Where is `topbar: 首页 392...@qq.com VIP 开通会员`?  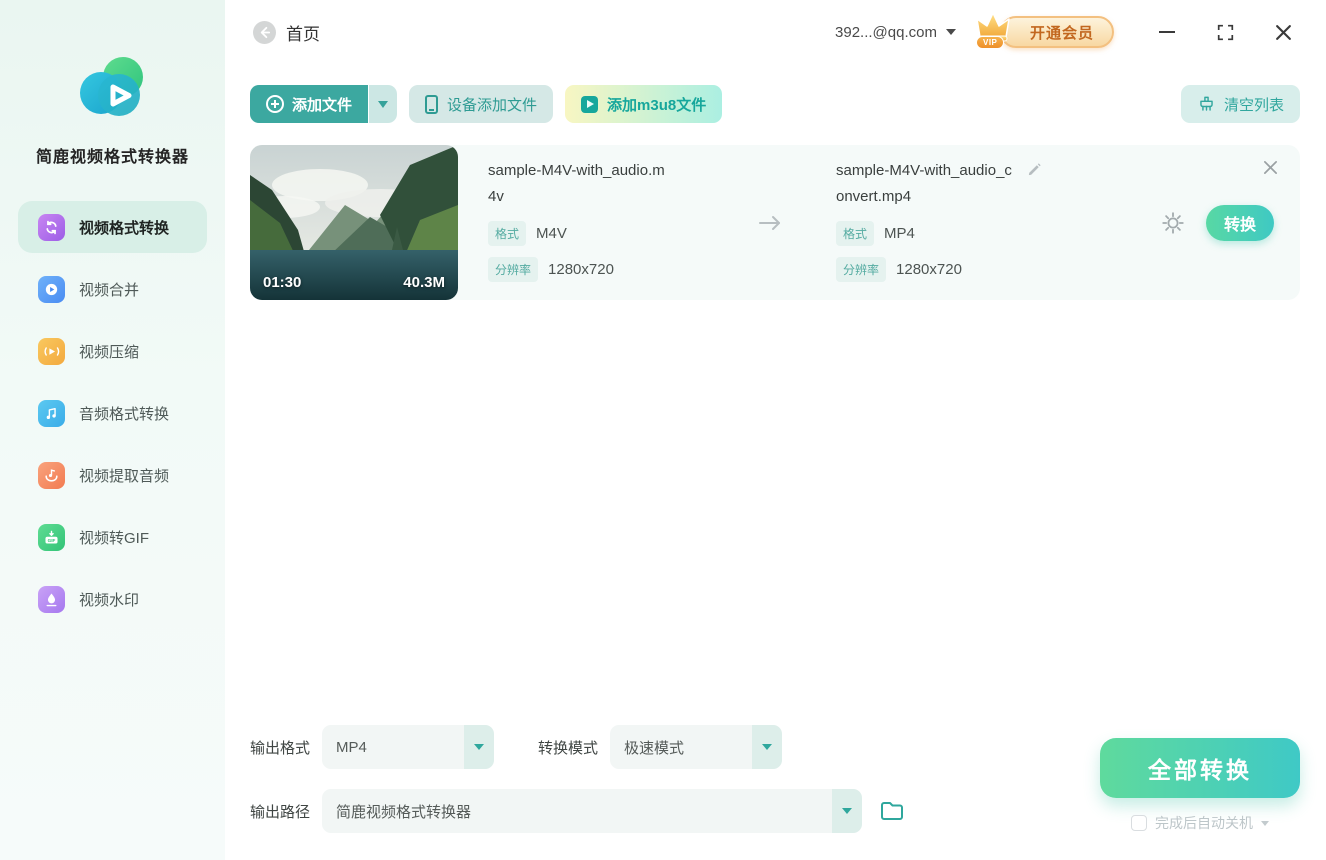 topbar: 首页 392...@qq.com VIP 开通会员 is located at coordinates (775, 32).